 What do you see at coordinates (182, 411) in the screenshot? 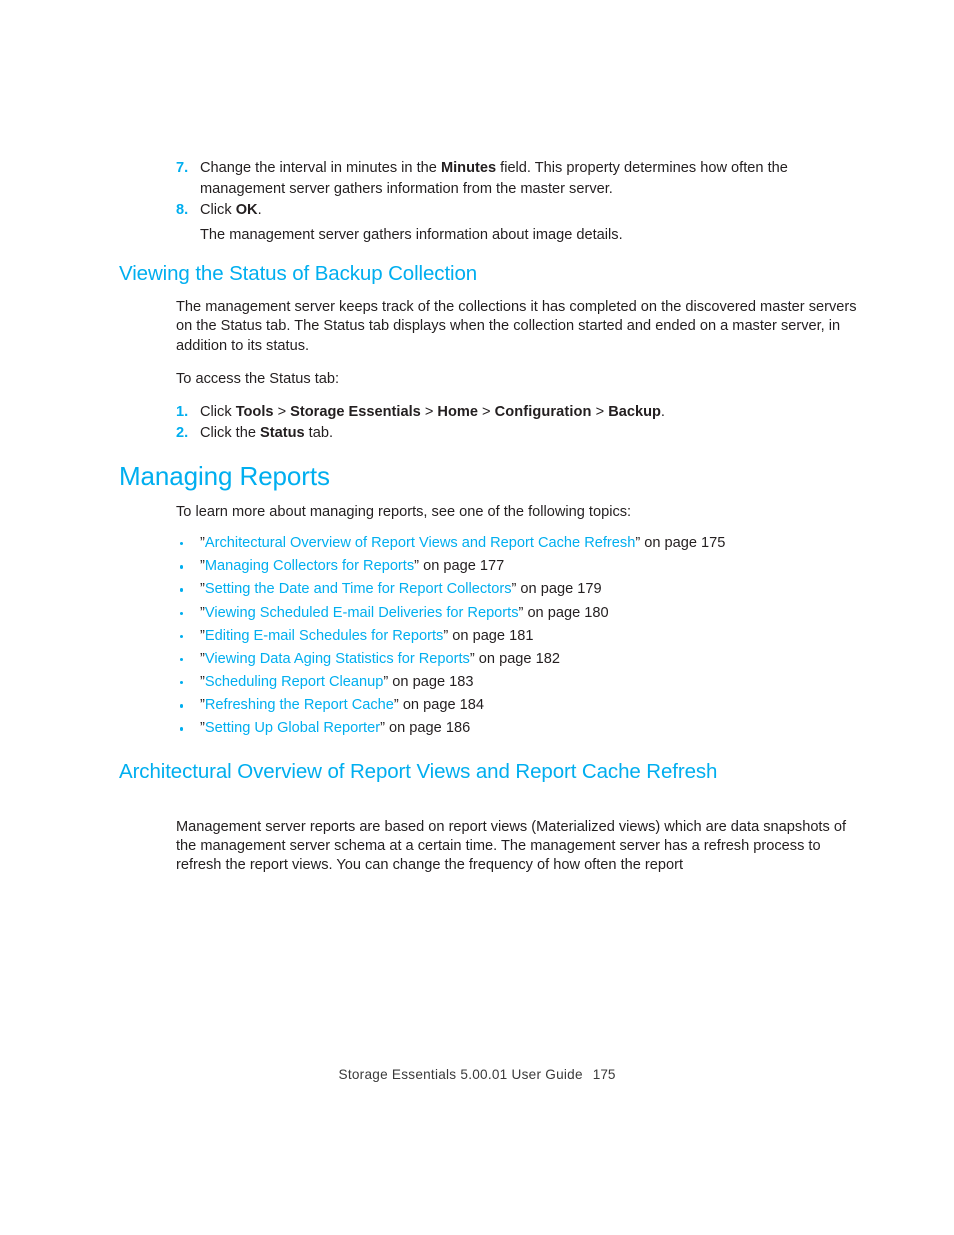
I see `step-number: 1.` at bounding box center [182, 411].